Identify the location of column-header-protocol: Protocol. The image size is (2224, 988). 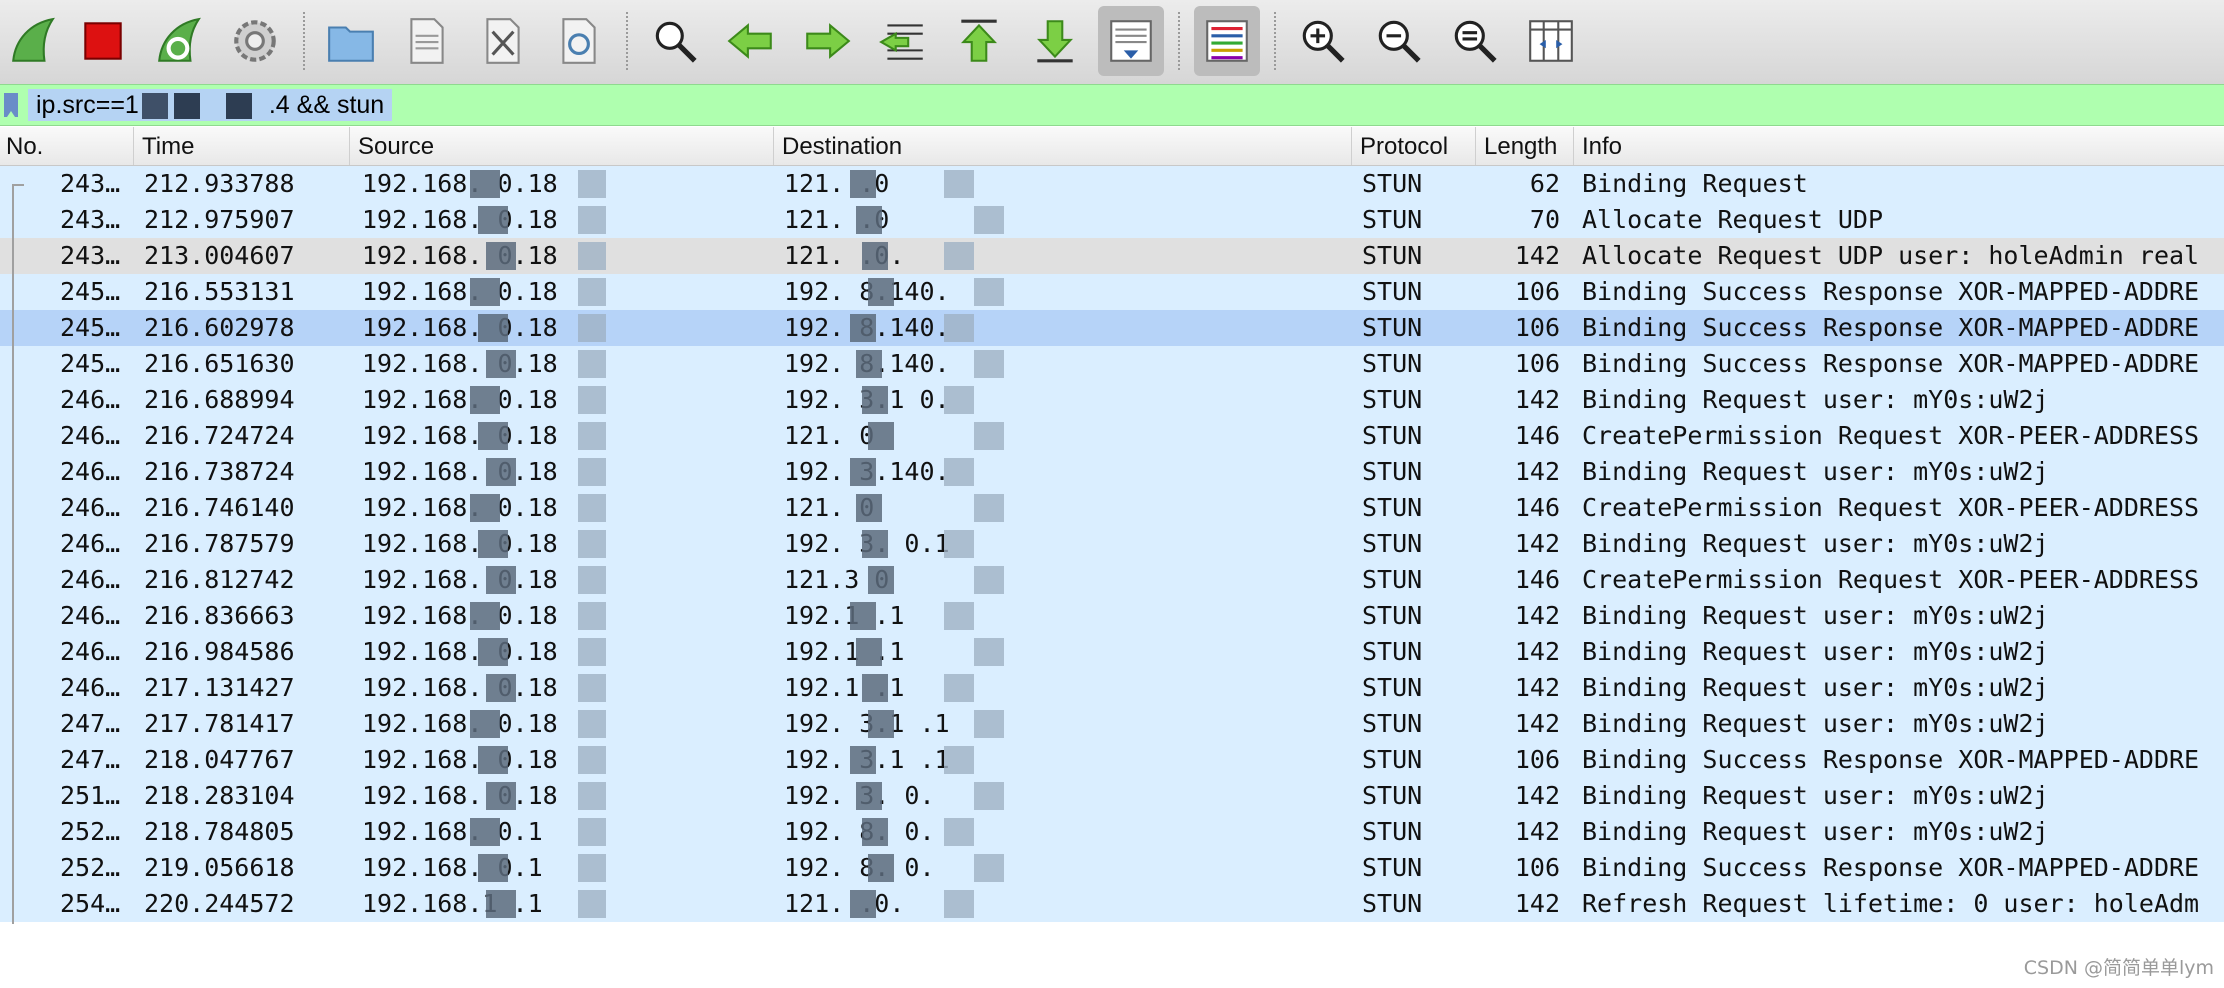
(1415, 146).